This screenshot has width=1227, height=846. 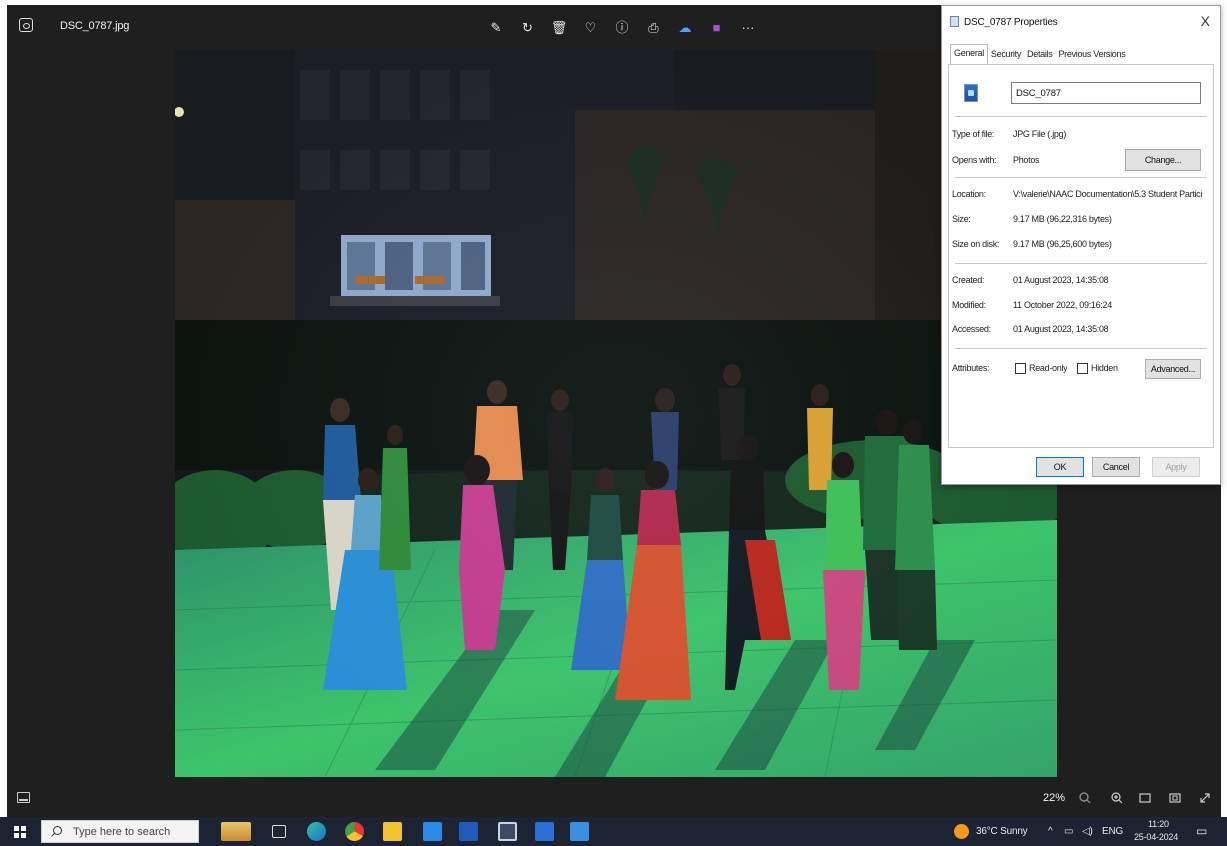 I want to click on print-icon: ⎙, so click(x=654, y=27).